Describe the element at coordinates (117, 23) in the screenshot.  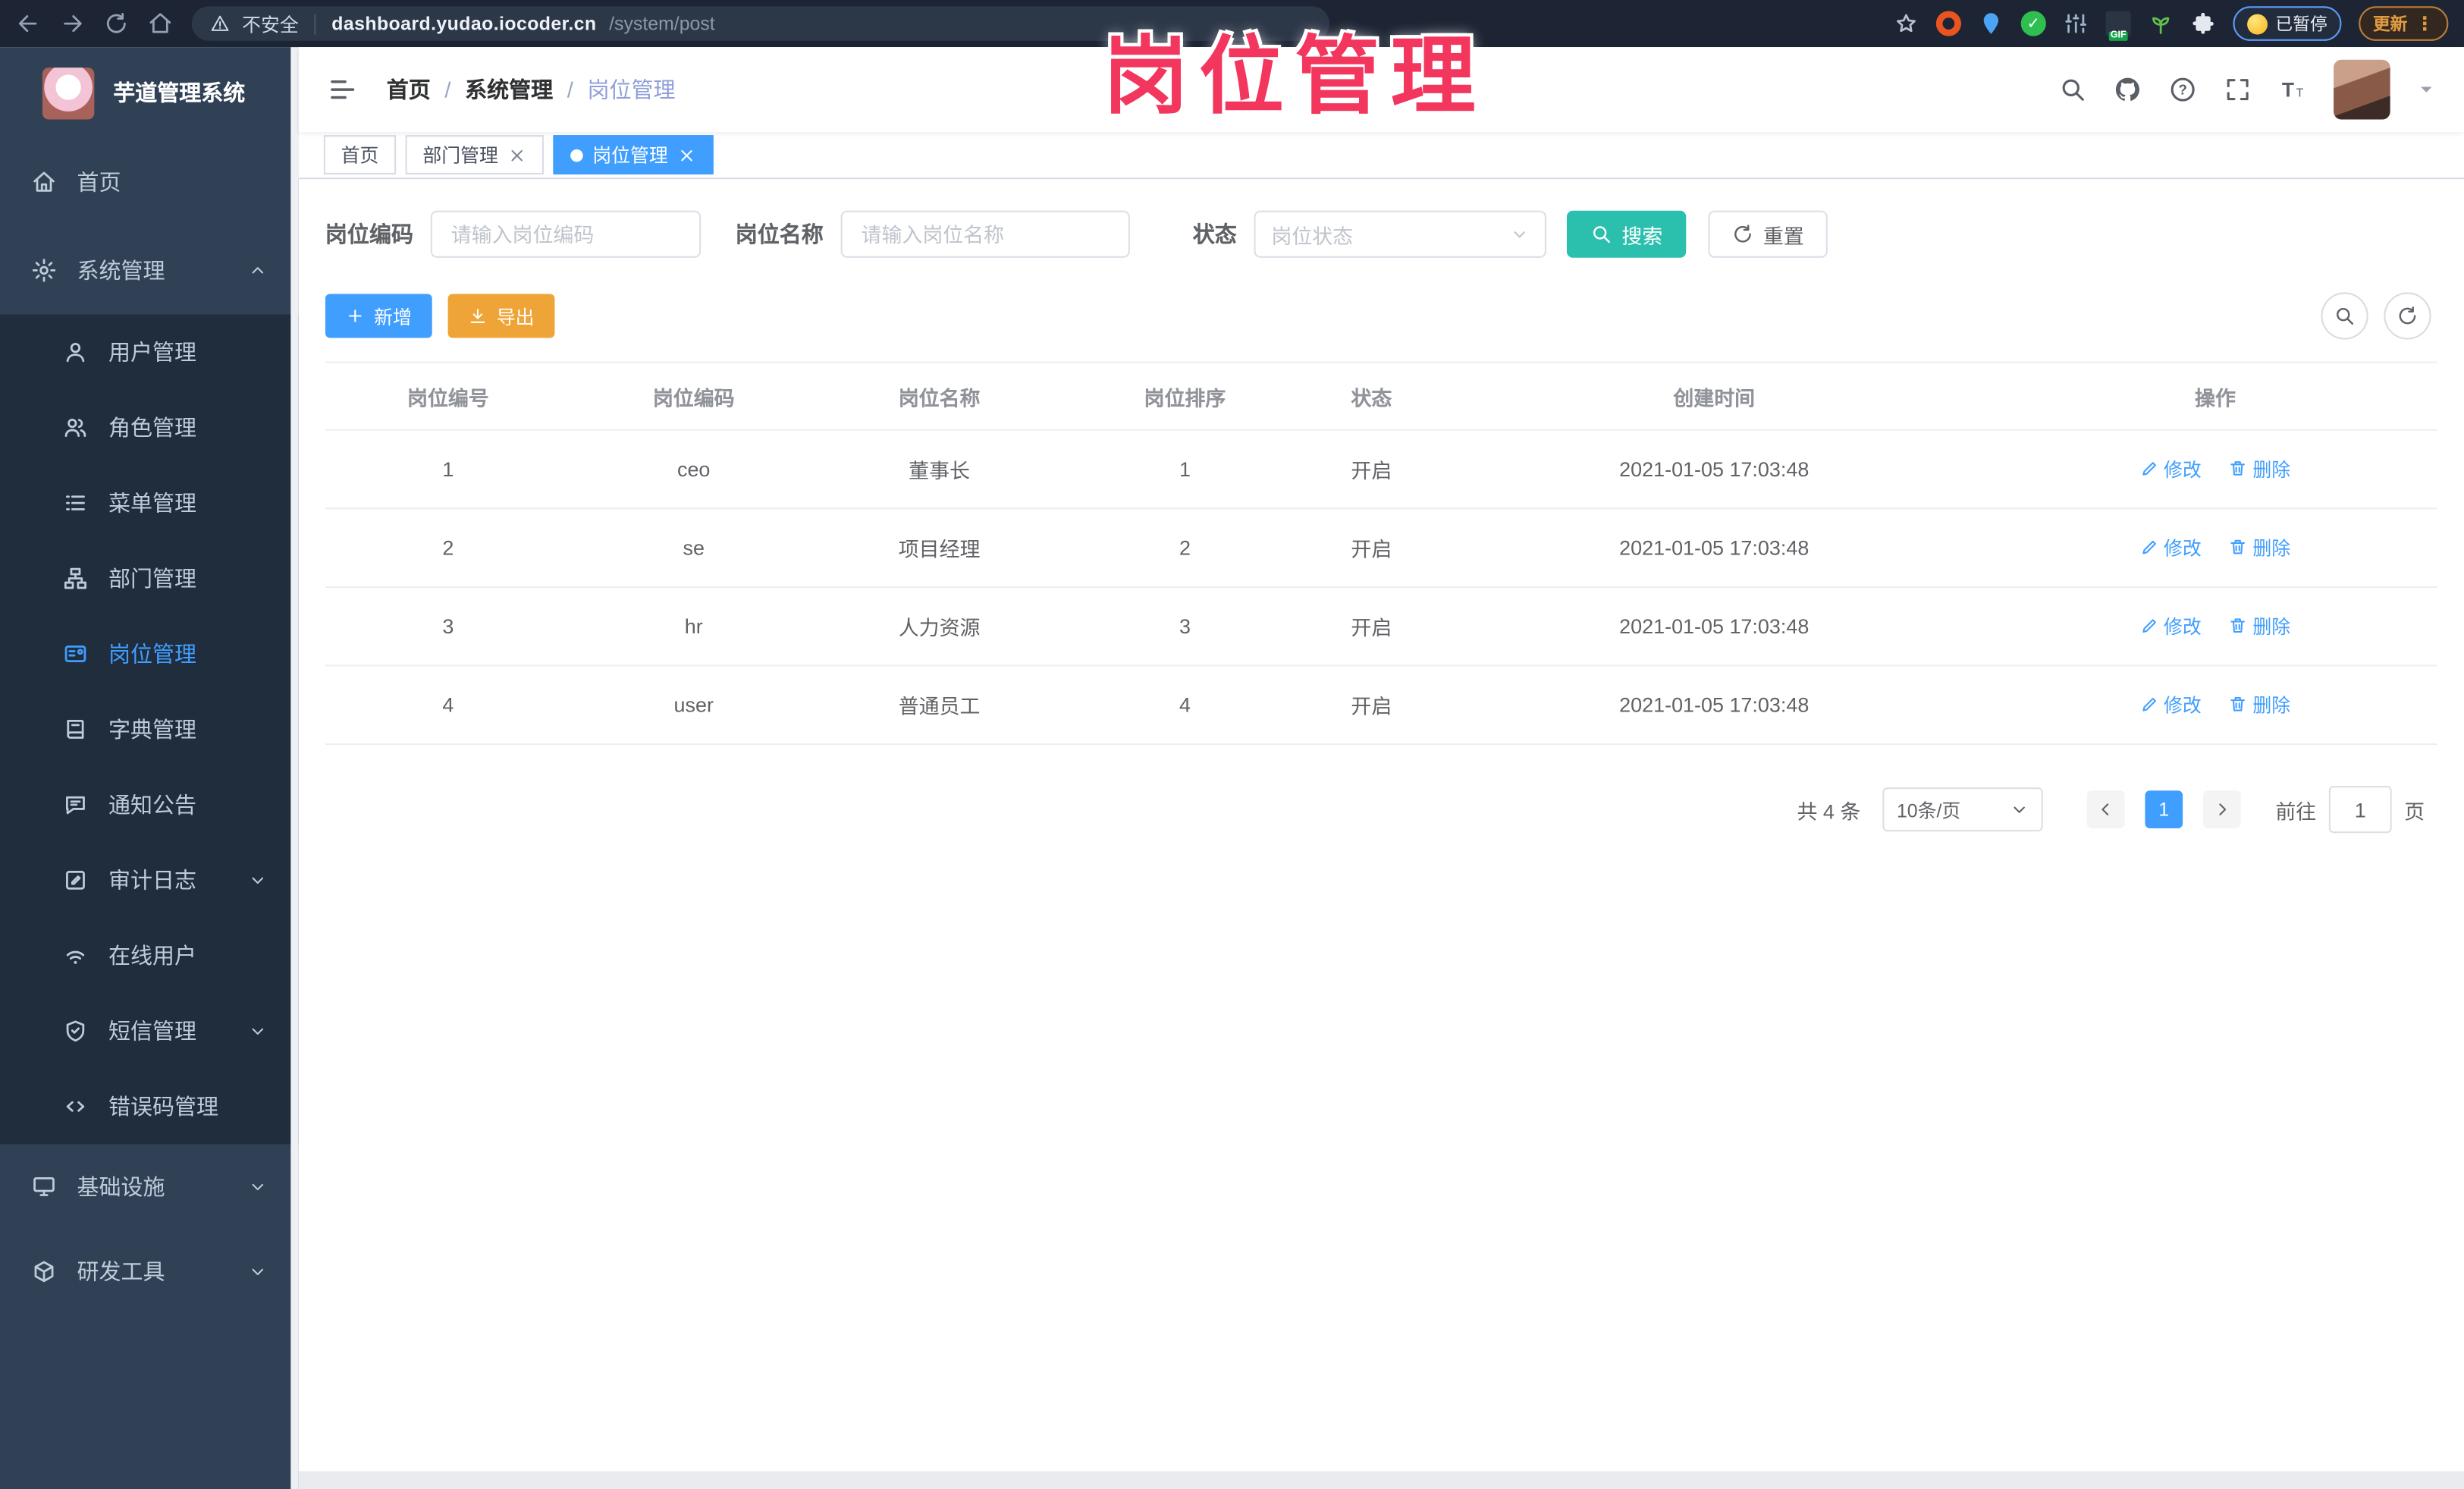
I see `reload-icon` at that location.